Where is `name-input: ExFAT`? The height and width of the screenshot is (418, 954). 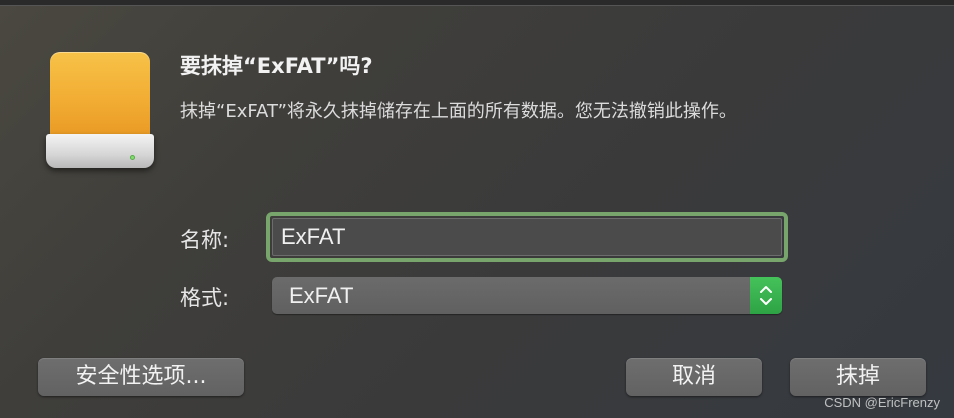
name-input: ExFAT is located at coordinates (527, 237).